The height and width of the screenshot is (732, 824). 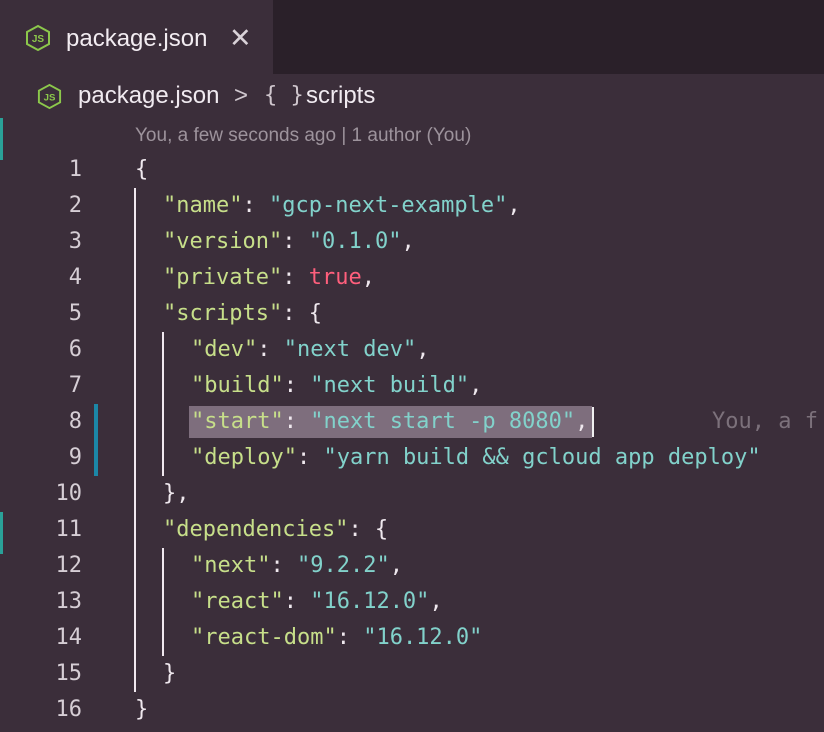 What do you see at coordinates (69, 493) in the screenshot?
I see `line-number: 10` at bounding box center [69, 493].